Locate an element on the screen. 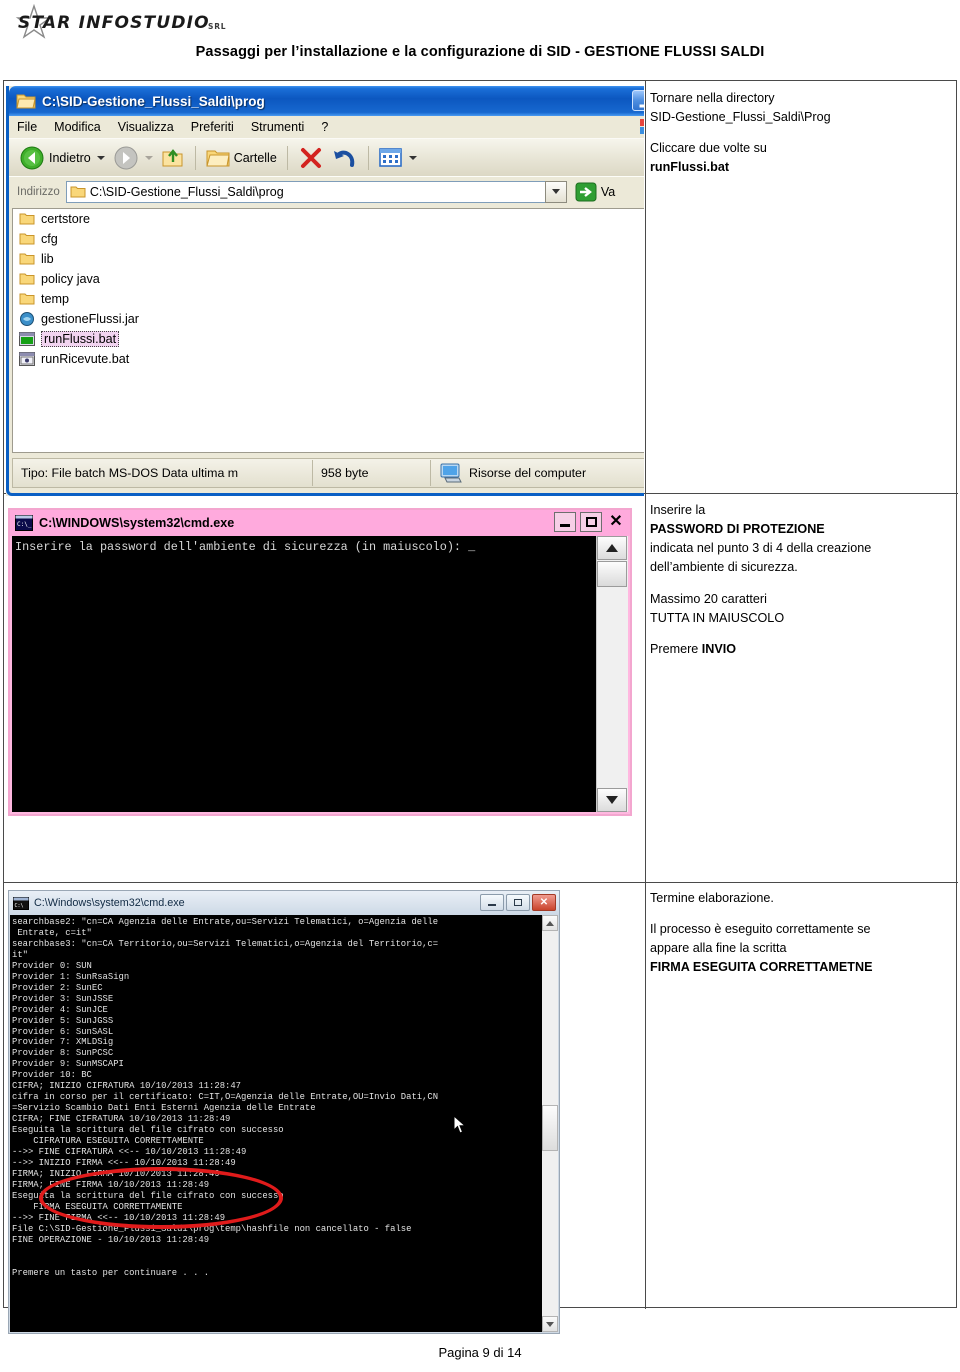  folders-icon is located at coordinates (218, 158).